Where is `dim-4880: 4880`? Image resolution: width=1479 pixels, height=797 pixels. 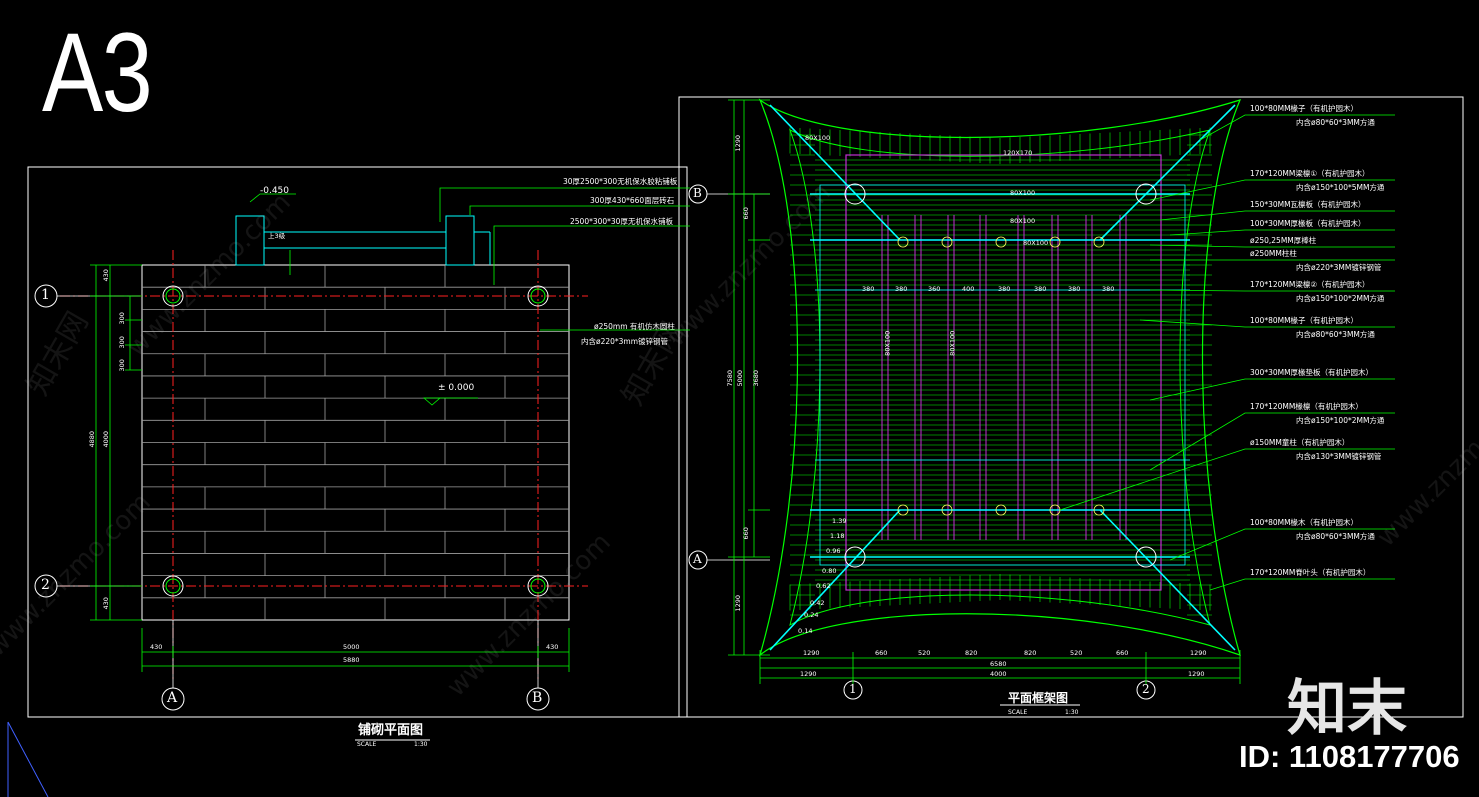 dim-4880: 4880 is located at coordinates (92, 439).